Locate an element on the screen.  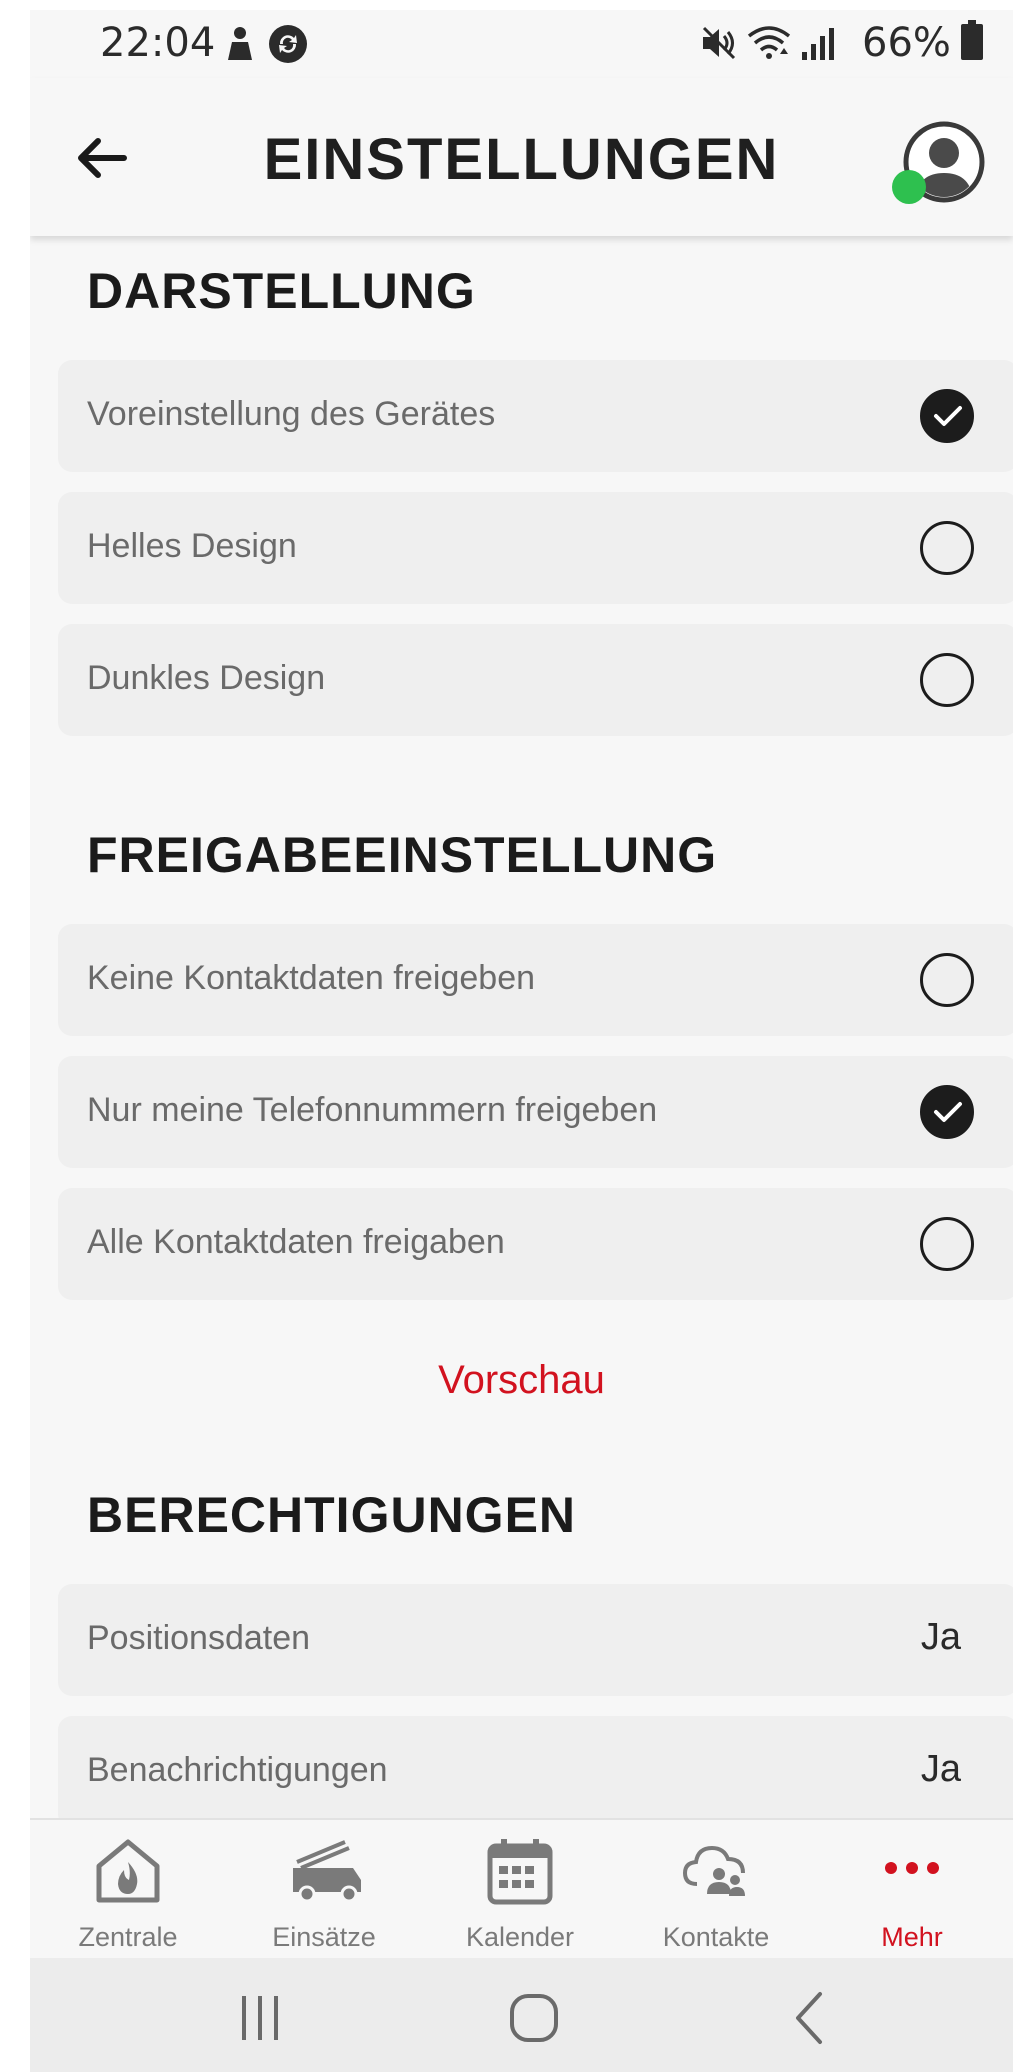
notification-person-icon is located at coordinates (240, 46).